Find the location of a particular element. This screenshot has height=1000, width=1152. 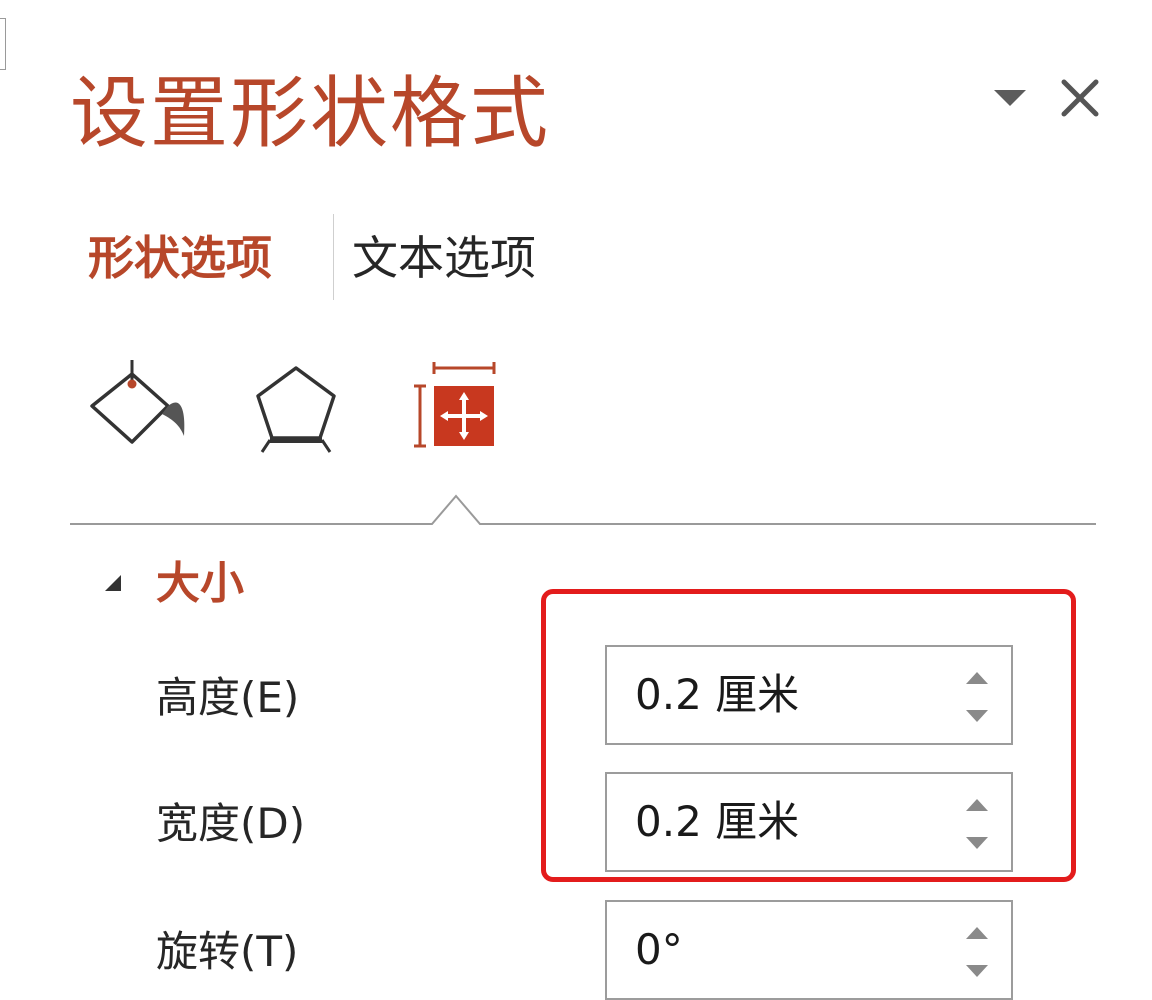

rotation-label: 旋转(T) is located at coordinates (227, 951).